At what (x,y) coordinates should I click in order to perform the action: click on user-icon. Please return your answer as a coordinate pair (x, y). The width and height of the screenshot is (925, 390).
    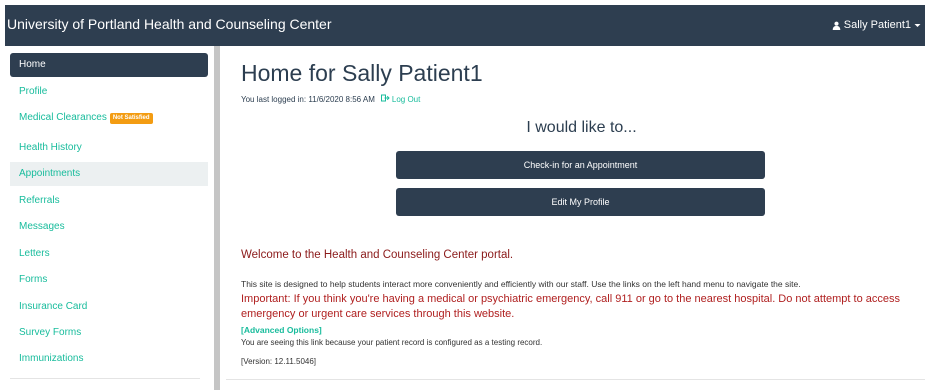
    Looking at the image, I should click on (836, 25).